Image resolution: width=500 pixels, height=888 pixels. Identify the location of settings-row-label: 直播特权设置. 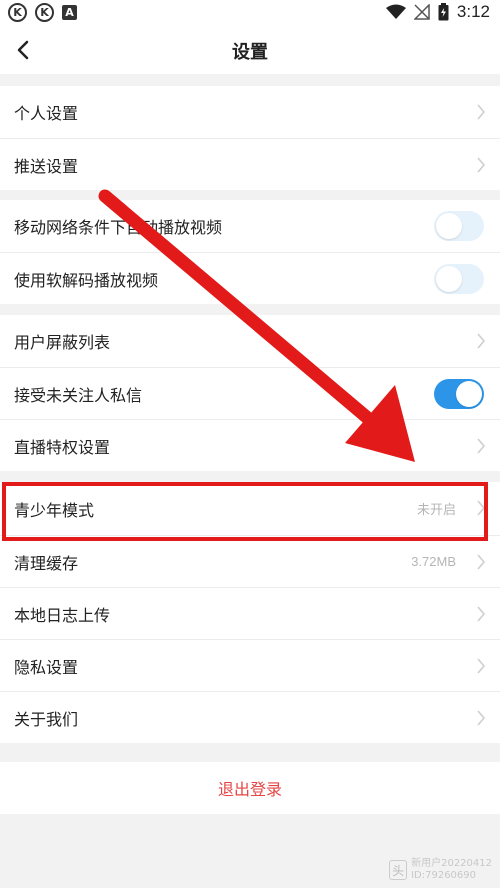
(62, 447).